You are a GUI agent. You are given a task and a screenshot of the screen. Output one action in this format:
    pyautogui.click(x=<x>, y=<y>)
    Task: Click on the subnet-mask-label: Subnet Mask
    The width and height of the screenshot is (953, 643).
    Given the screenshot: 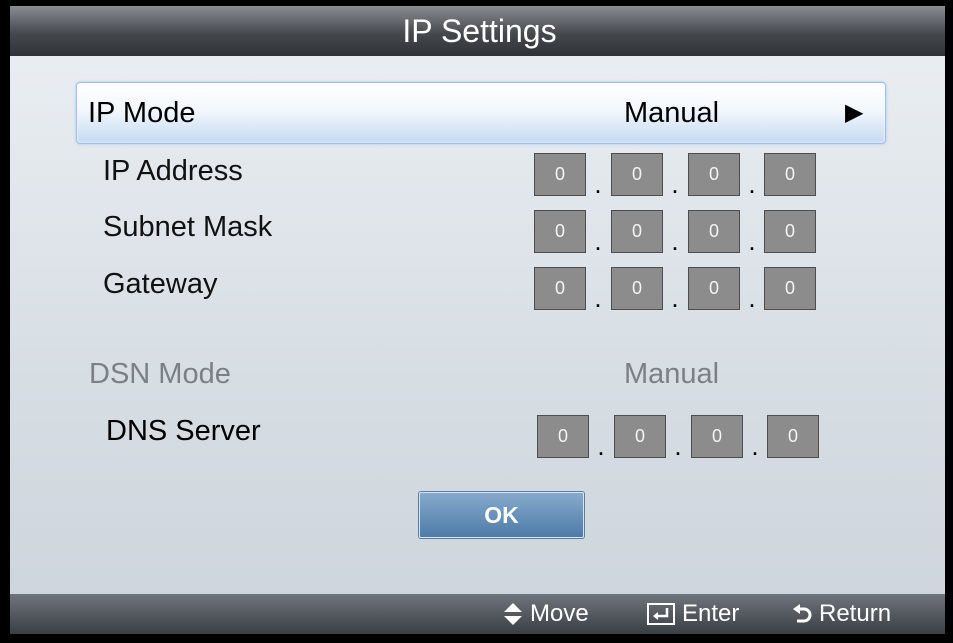 What is the action you would take?
    pyautogui.click(x=188, y=227)
    